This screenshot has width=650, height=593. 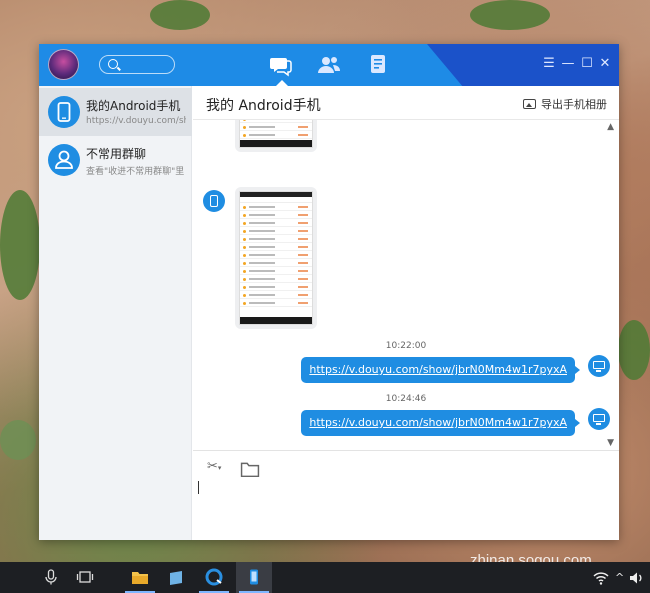 What do you see at coordinates (214, 201) in the screenshot?
I see `device-avatar` at bounding box center [214, 201].